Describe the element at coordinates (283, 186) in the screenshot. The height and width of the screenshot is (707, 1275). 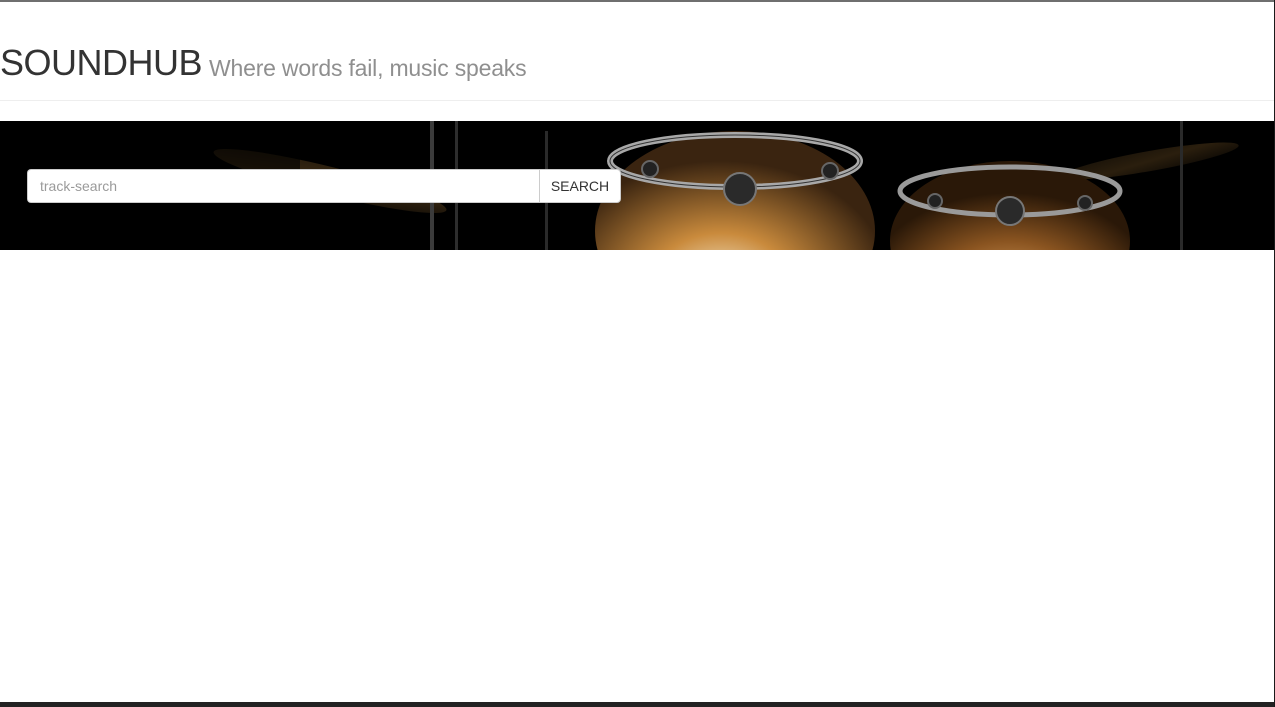
I see `track-search-input` at that location.